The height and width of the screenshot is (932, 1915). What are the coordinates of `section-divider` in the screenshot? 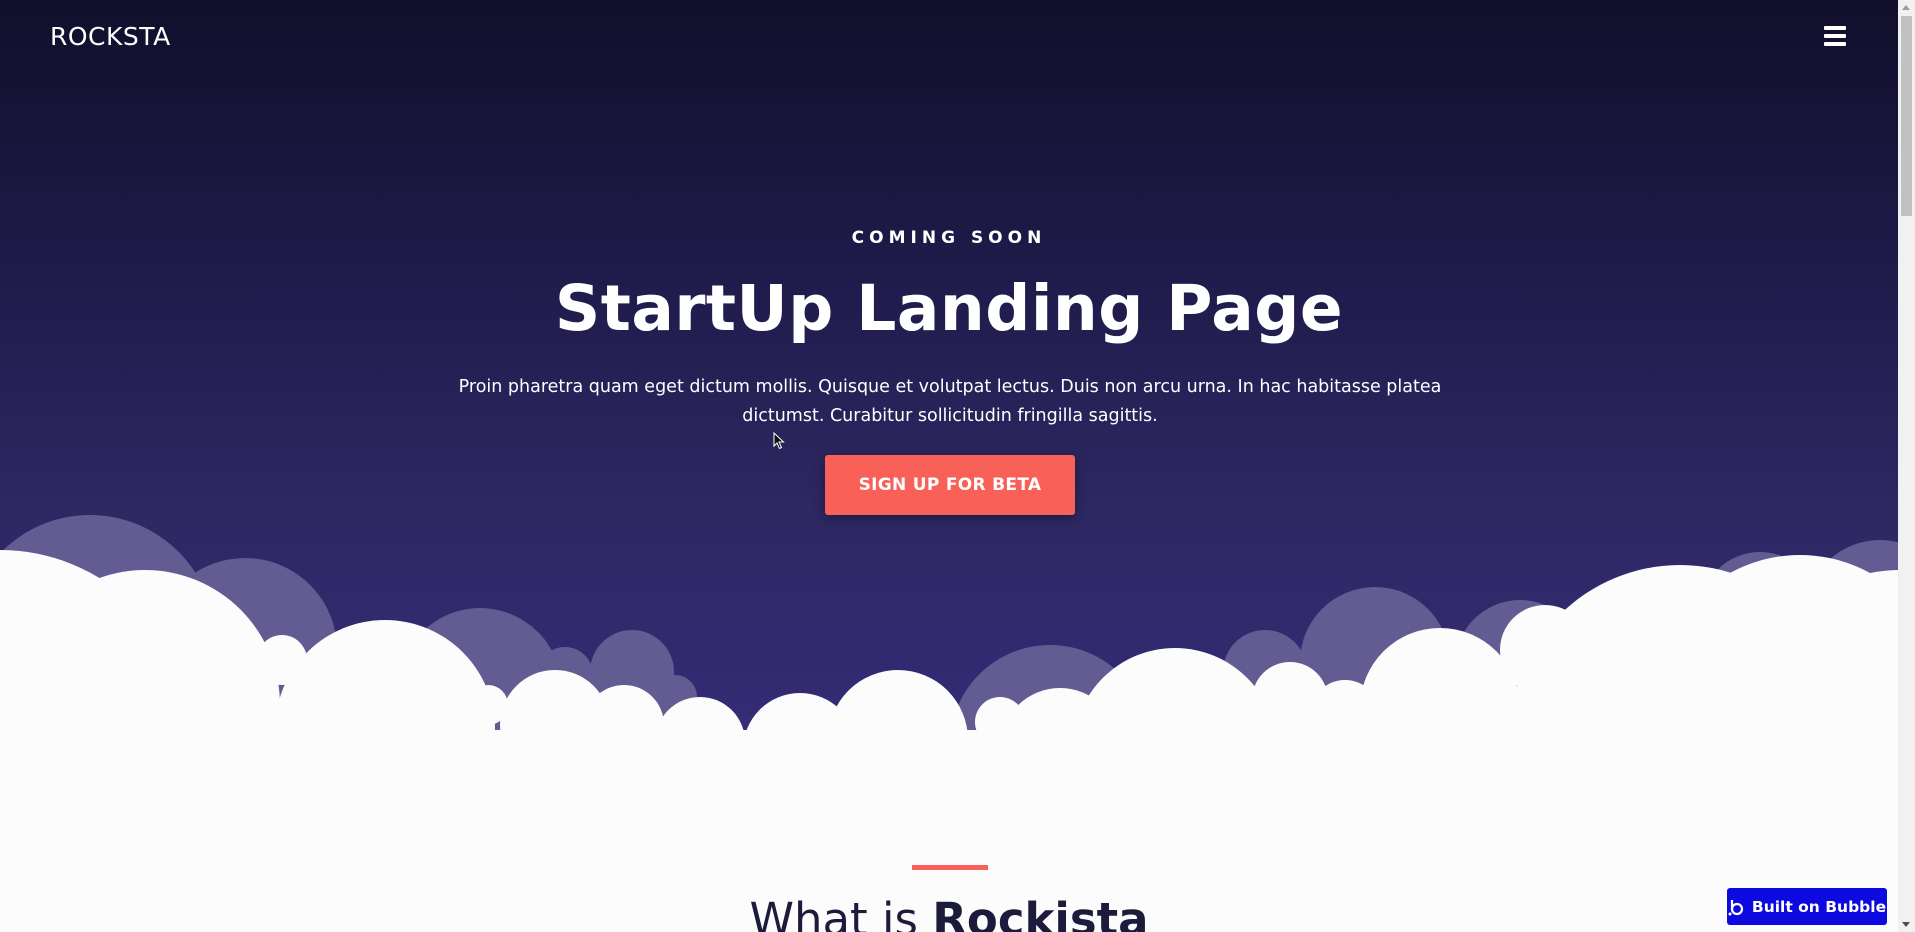 It's located at (950, 867).